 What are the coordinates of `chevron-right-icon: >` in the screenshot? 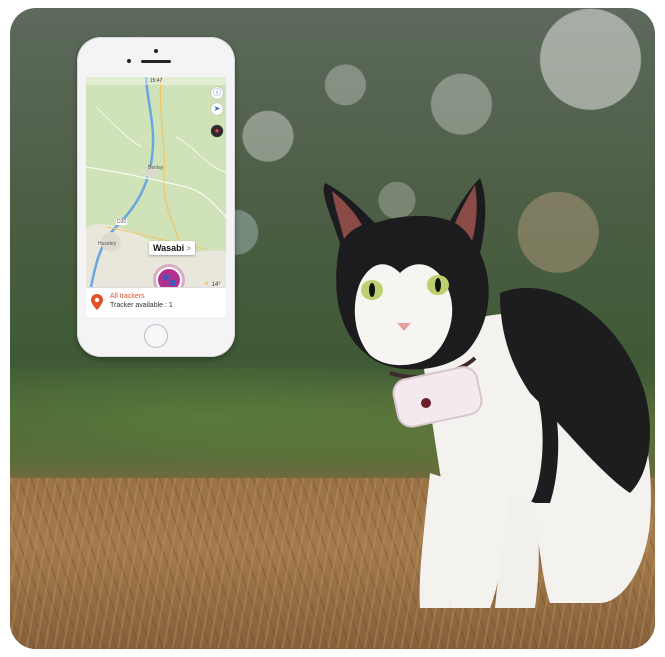 It's located at (188, 248).